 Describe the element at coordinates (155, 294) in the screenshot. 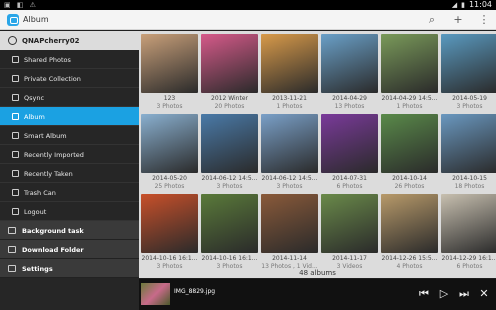

I see `now-playing-thumbnail` at that location.